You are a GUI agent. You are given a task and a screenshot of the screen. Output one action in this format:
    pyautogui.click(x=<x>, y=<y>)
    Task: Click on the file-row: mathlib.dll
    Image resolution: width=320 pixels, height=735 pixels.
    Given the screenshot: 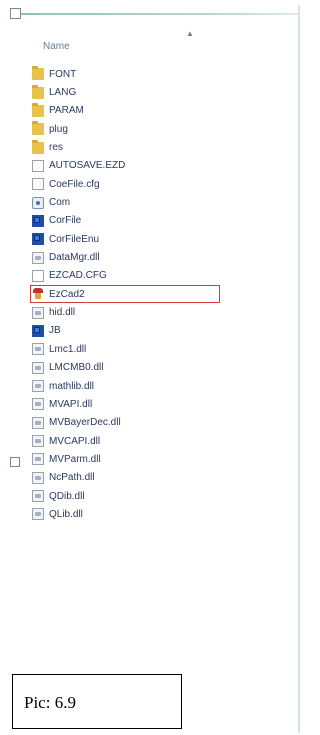 What is the action you would take?
    pyautogui.click(x=162, y=386)
    